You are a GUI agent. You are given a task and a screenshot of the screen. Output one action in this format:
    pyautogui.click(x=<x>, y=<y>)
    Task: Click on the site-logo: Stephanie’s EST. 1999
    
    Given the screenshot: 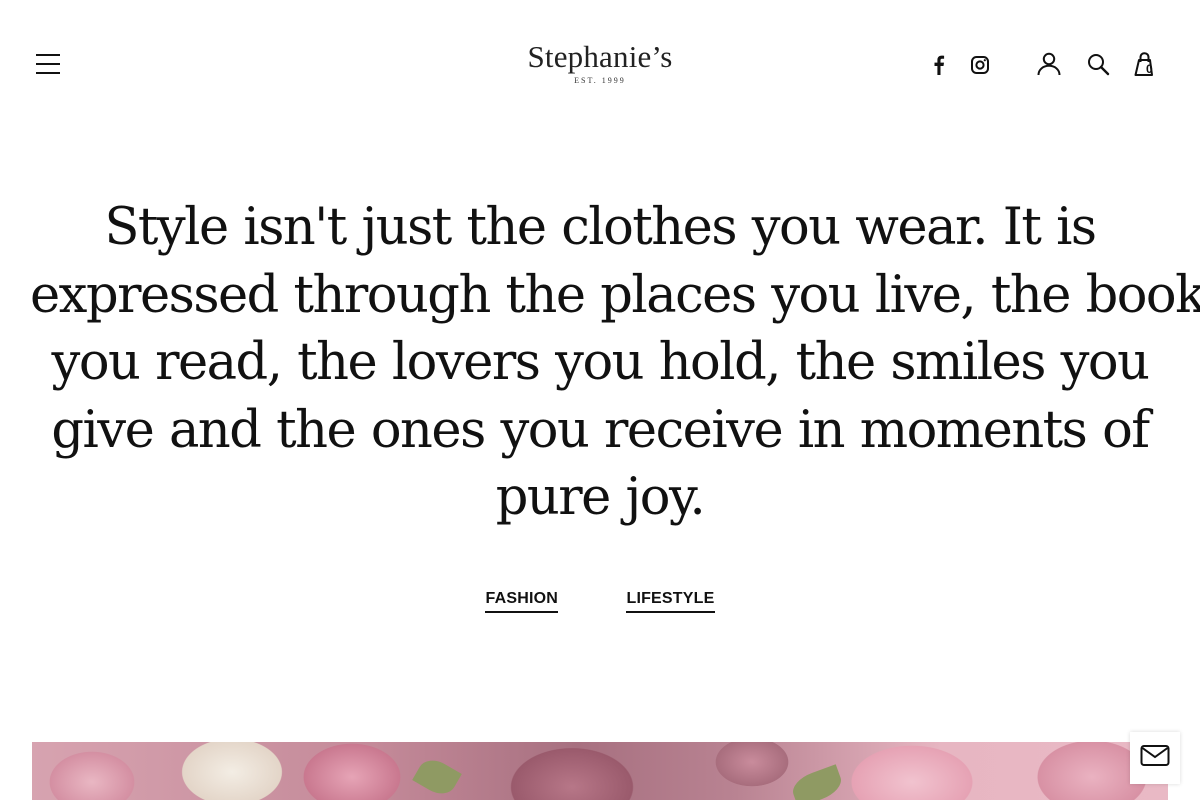 What is the action you would take?
    pyautogui.click(x=600, y=62)
    